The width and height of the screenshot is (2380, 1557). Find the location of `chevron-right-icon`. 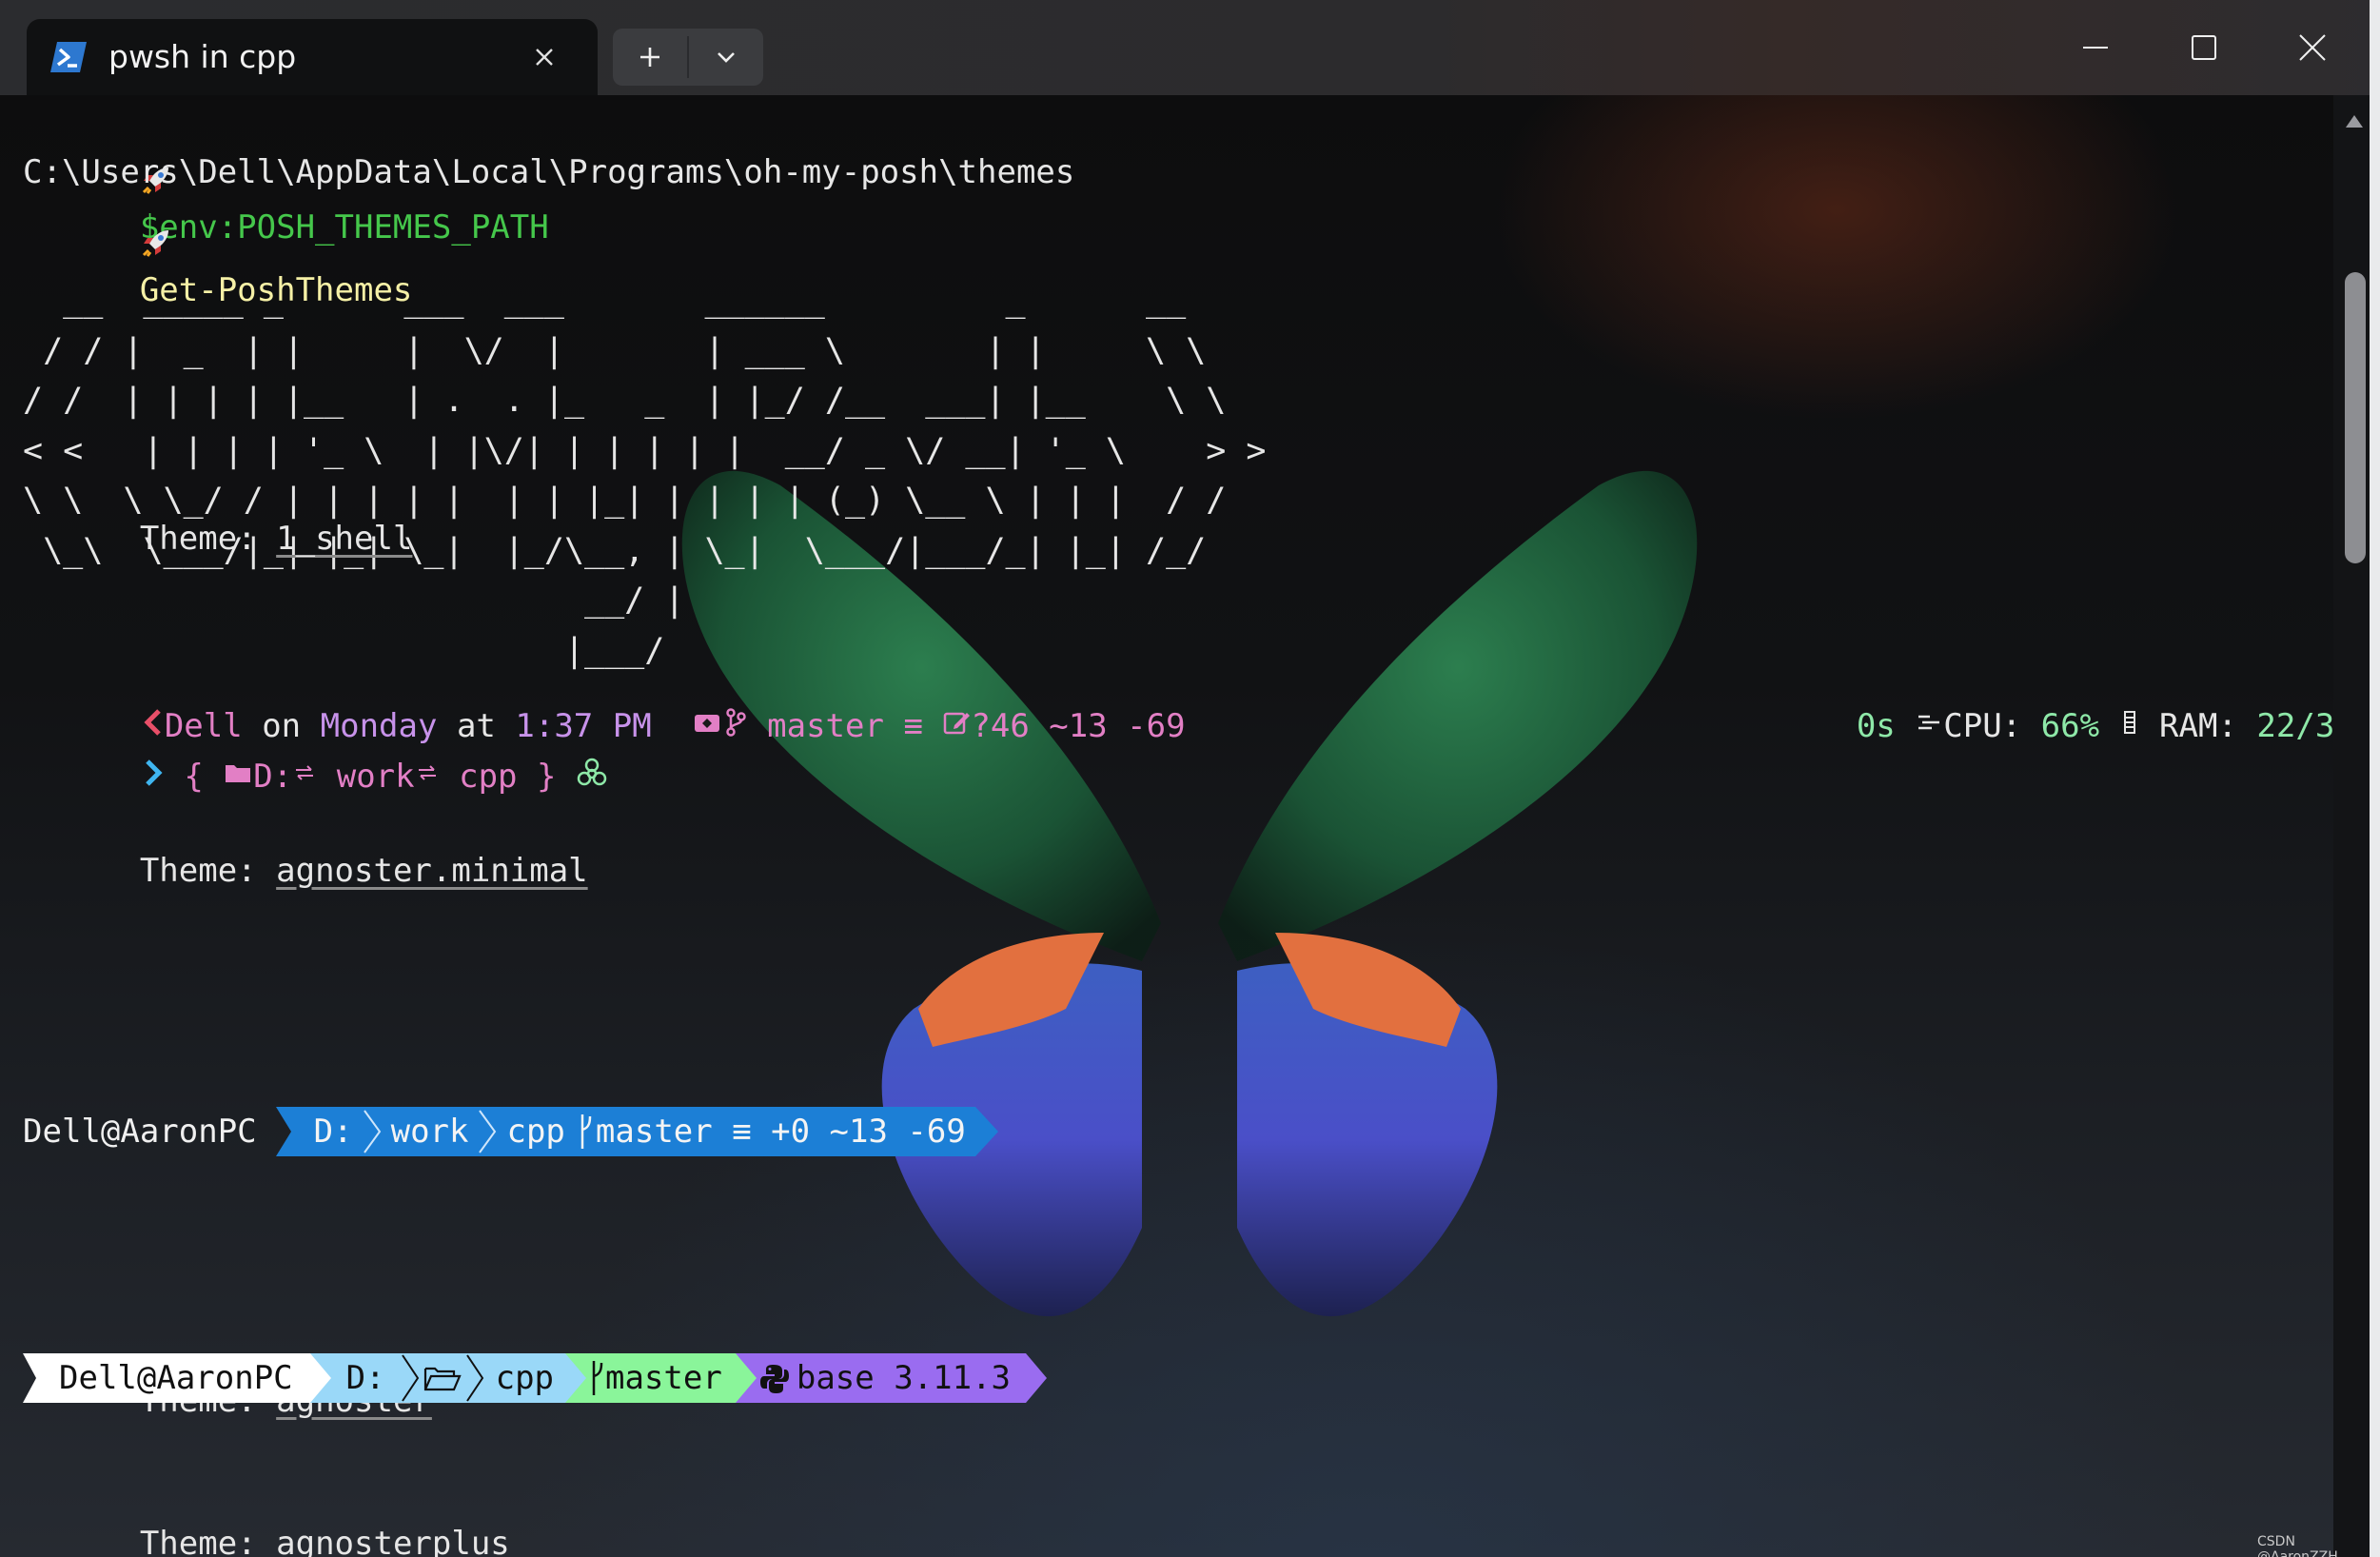

chevron-right-icon is located at coordinates (152, 778).